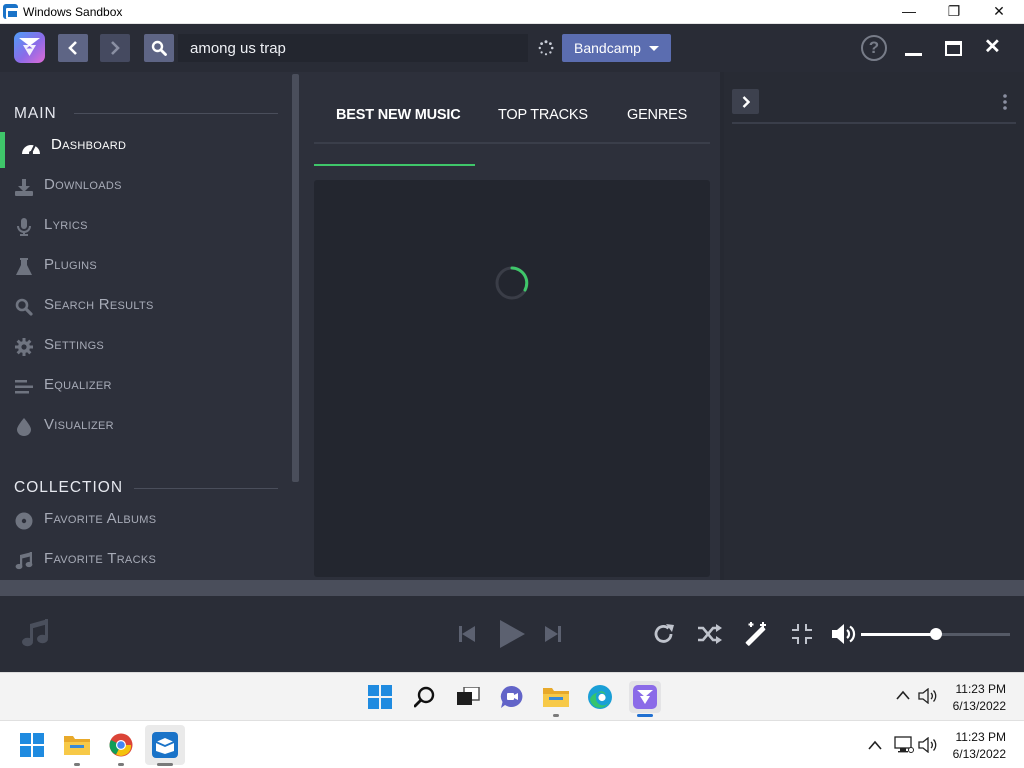 The image size is (1024, 768). I want to click on magic-wand-icon, so click(755, 634).